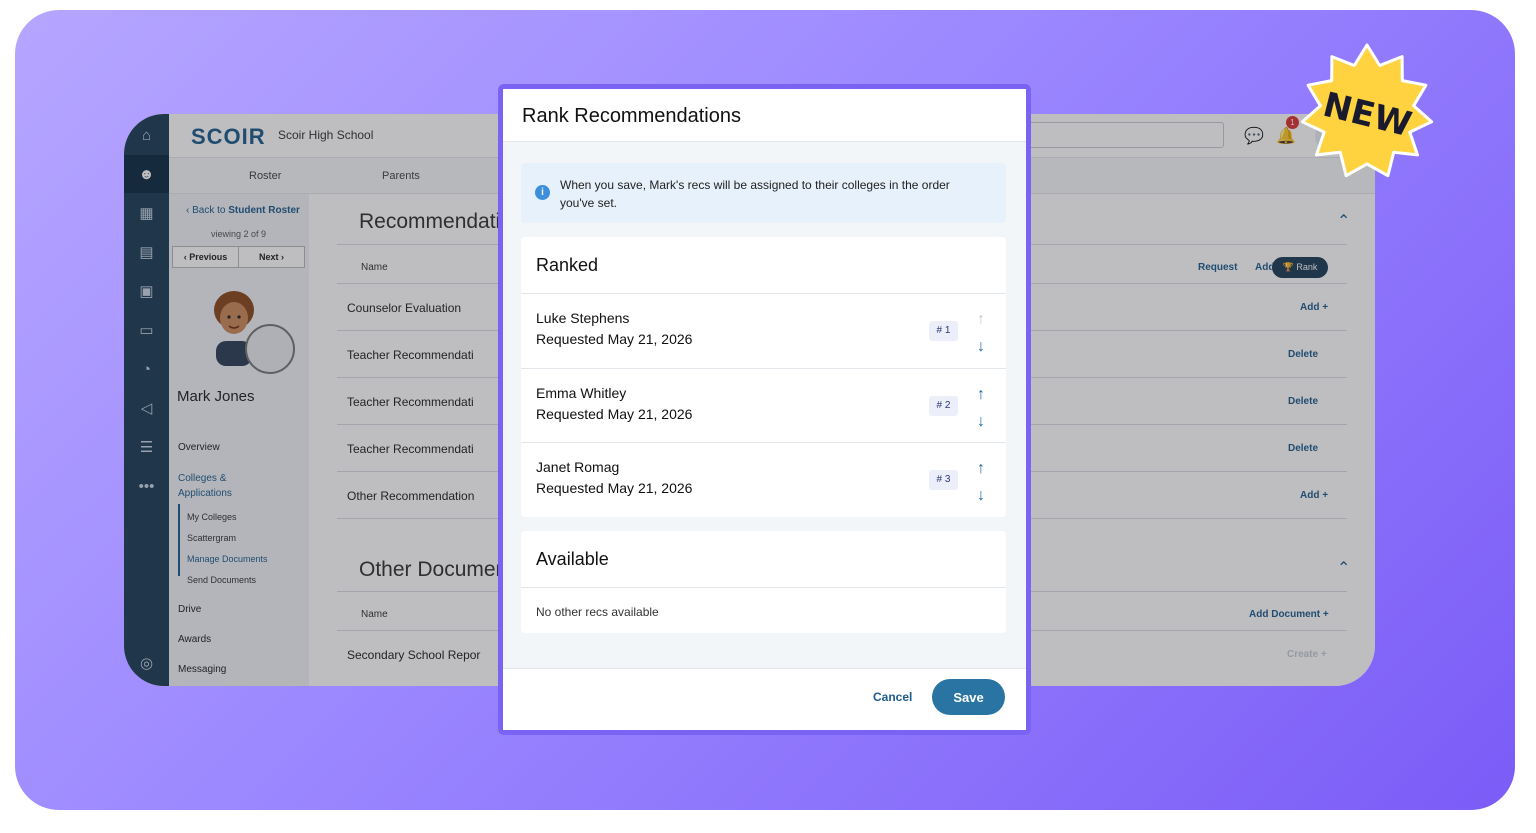  I want to click on available-title: Available, so click(572, 559).